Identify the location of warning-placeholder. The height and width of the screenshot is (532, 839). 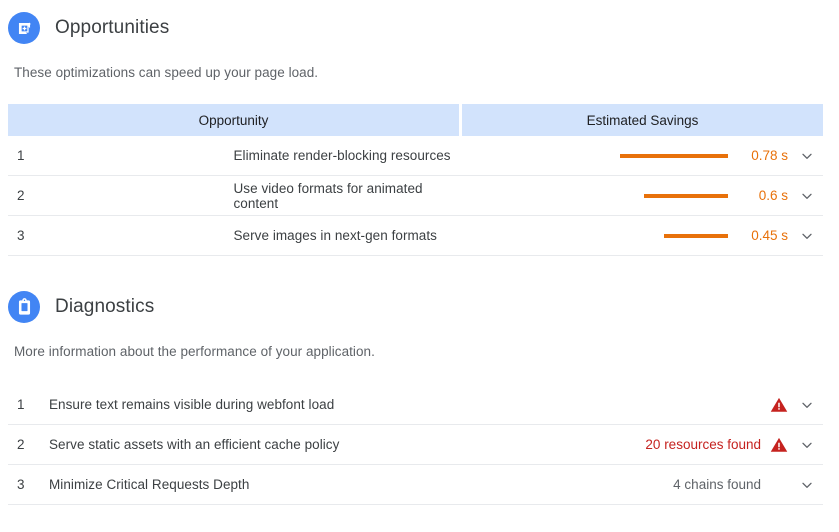
(779, 485).